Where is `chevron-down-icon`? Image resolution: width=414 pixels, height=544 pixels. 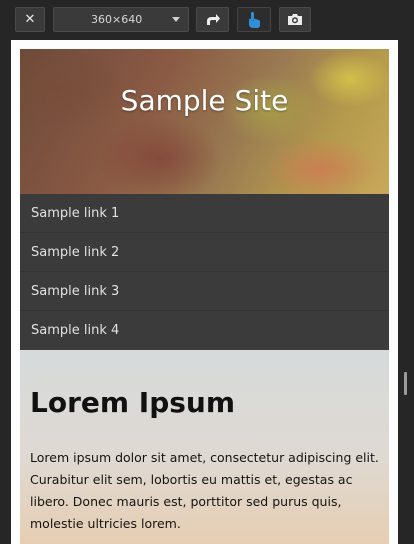
chevron-down-icon is located at coordinates (176, 19).